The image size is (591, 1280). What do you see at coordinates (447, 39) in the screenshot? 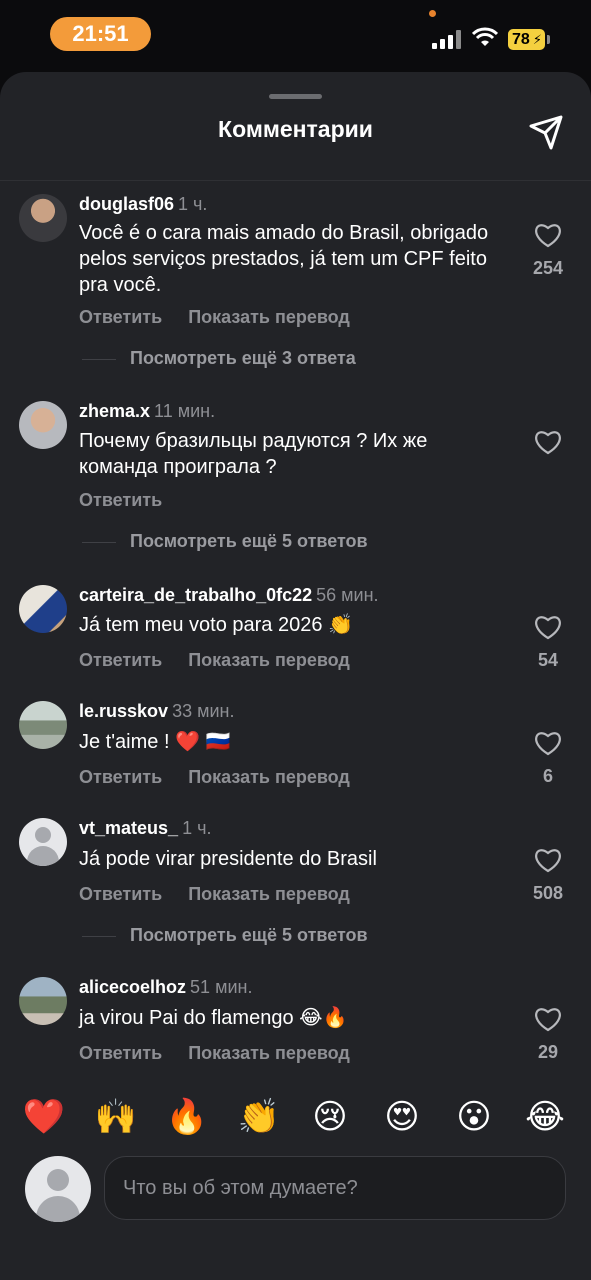
I see `cellular-signal-icon` at bounding box center [447, 39].